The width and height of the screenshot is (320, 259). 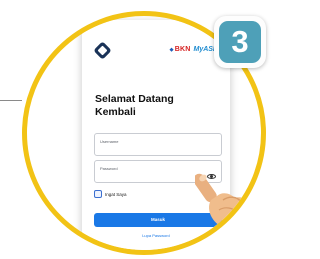 What do you see at coordinates (109, 141) in the screenshot?
I see `username-placeholder: Username` at bounding box center [109, 141].